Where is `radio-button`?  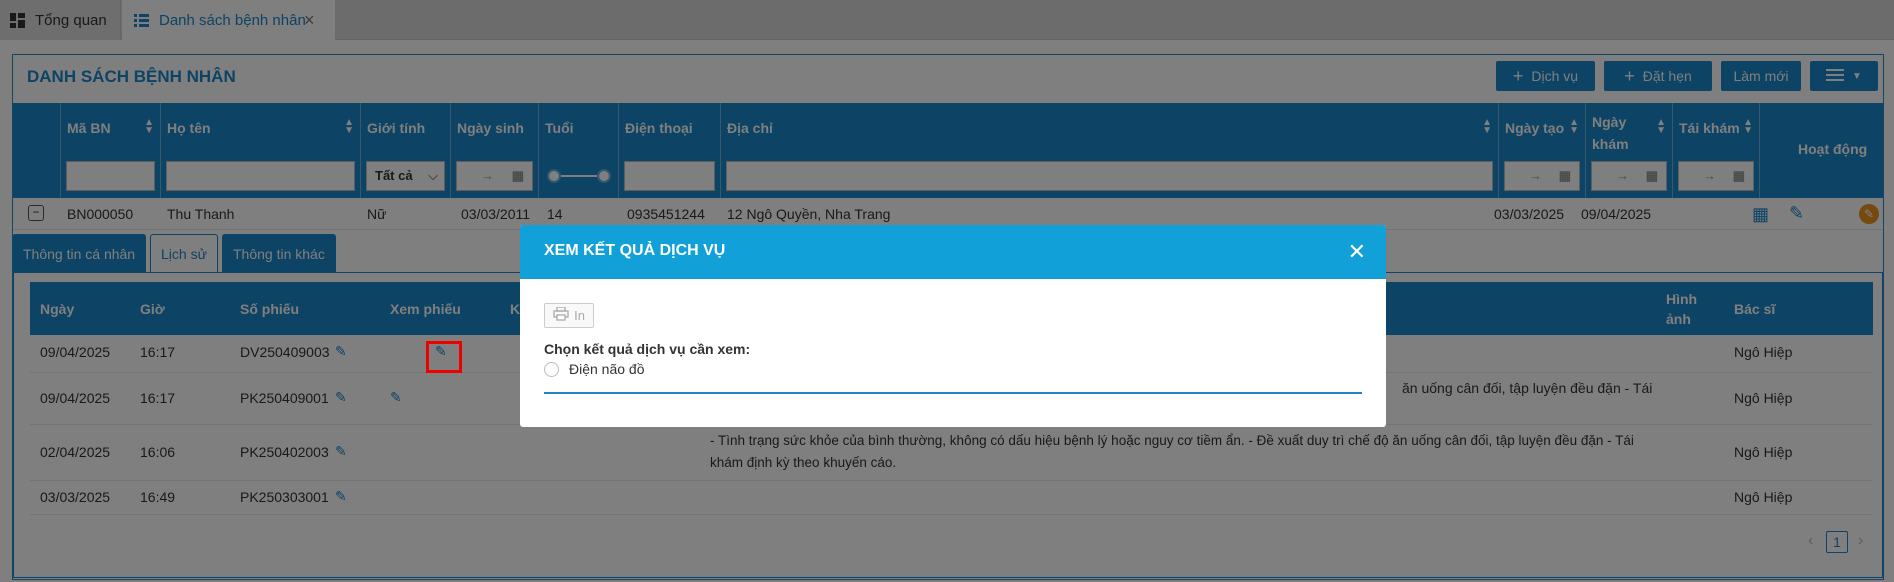
radio-button is located at coordinates (551, 369).